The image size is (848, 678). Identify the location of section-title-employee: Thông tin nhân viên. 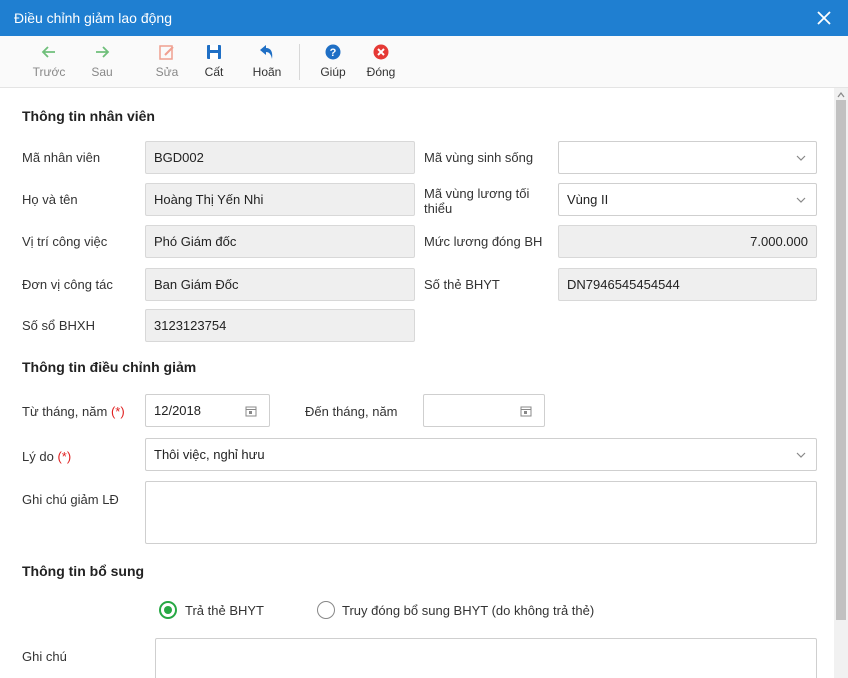
(88, 116).